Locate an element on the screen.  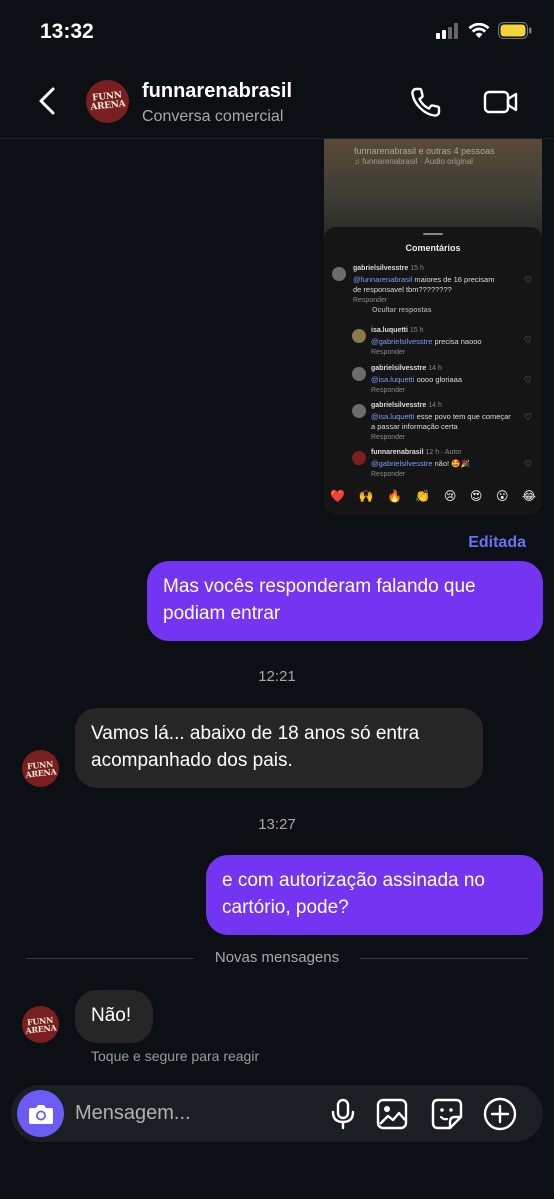
sheet-handle is located at coordinates (433, 234).